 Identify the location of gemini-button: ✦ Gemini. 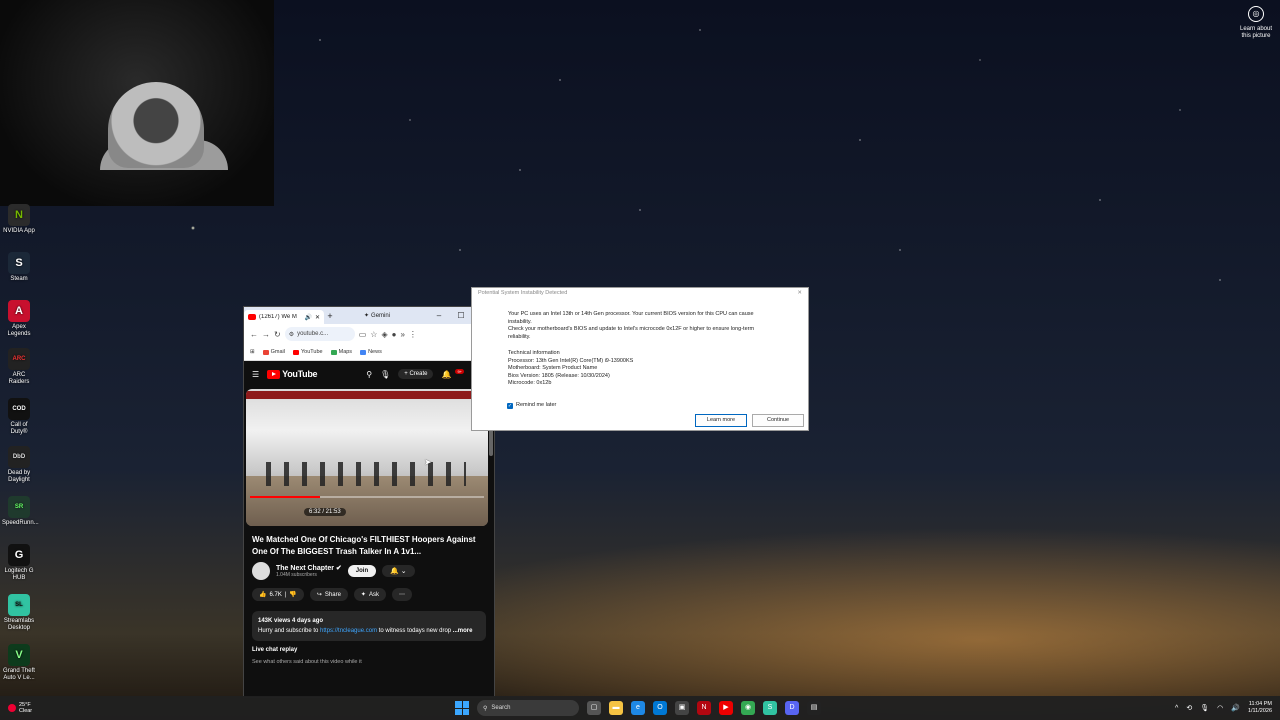
(377, 316).